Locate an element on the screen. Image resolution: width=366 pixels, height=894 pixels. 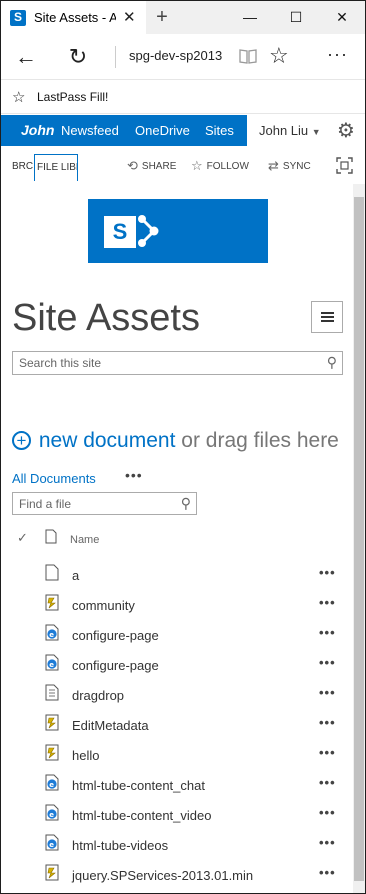
url-divider is located at coordinates (115, 57).